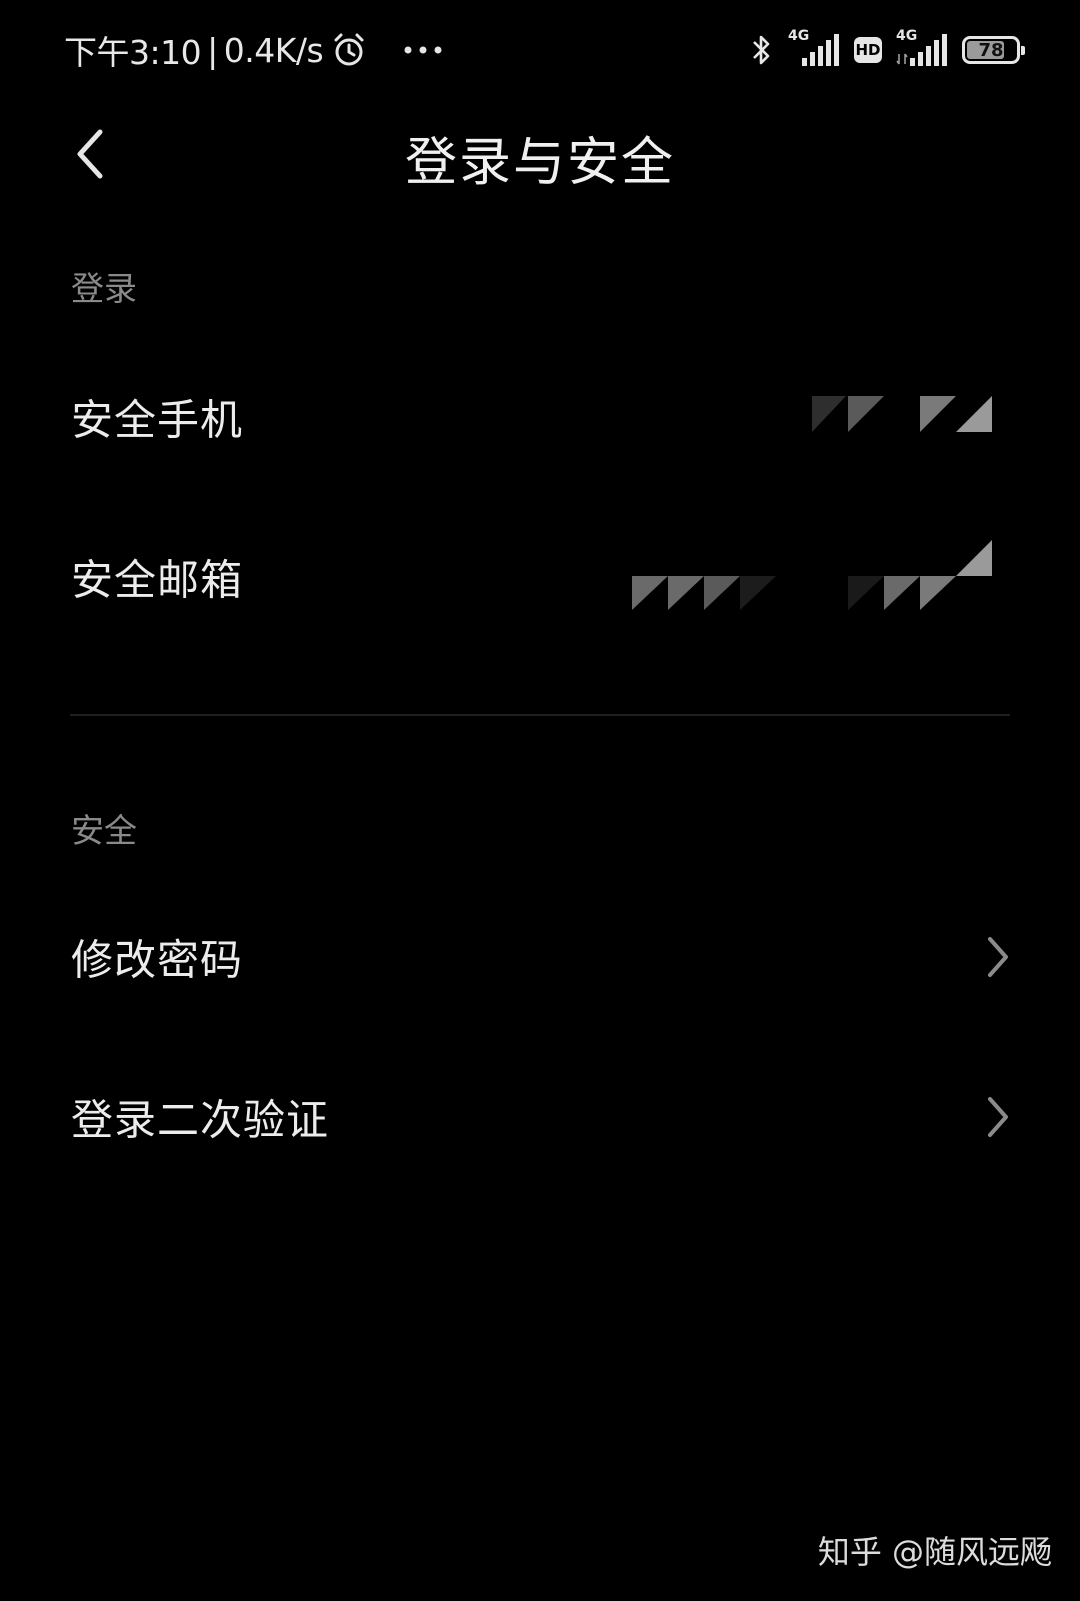 The width and height of the screenshot is (1080, 1601). What do you see at coordinates (540, 957) in the screenshot?
I see `row-change-password: 修改密码` at bounding box center [540, 957].